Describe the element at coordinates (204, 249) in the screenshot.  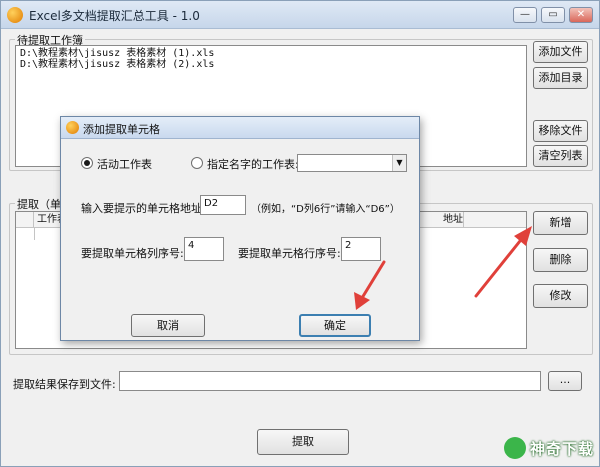
I see `col-index-input: 4` at that location.